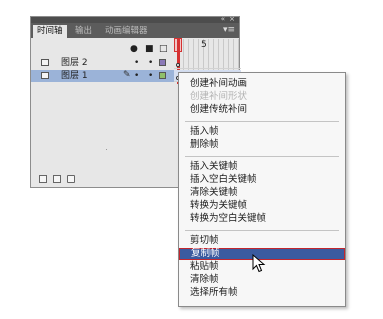  What do you see at coordinates (126, 31) in the screenshot?
I see `tab-motion-editor: 动画编辑器` at bounding box center [126, 31].